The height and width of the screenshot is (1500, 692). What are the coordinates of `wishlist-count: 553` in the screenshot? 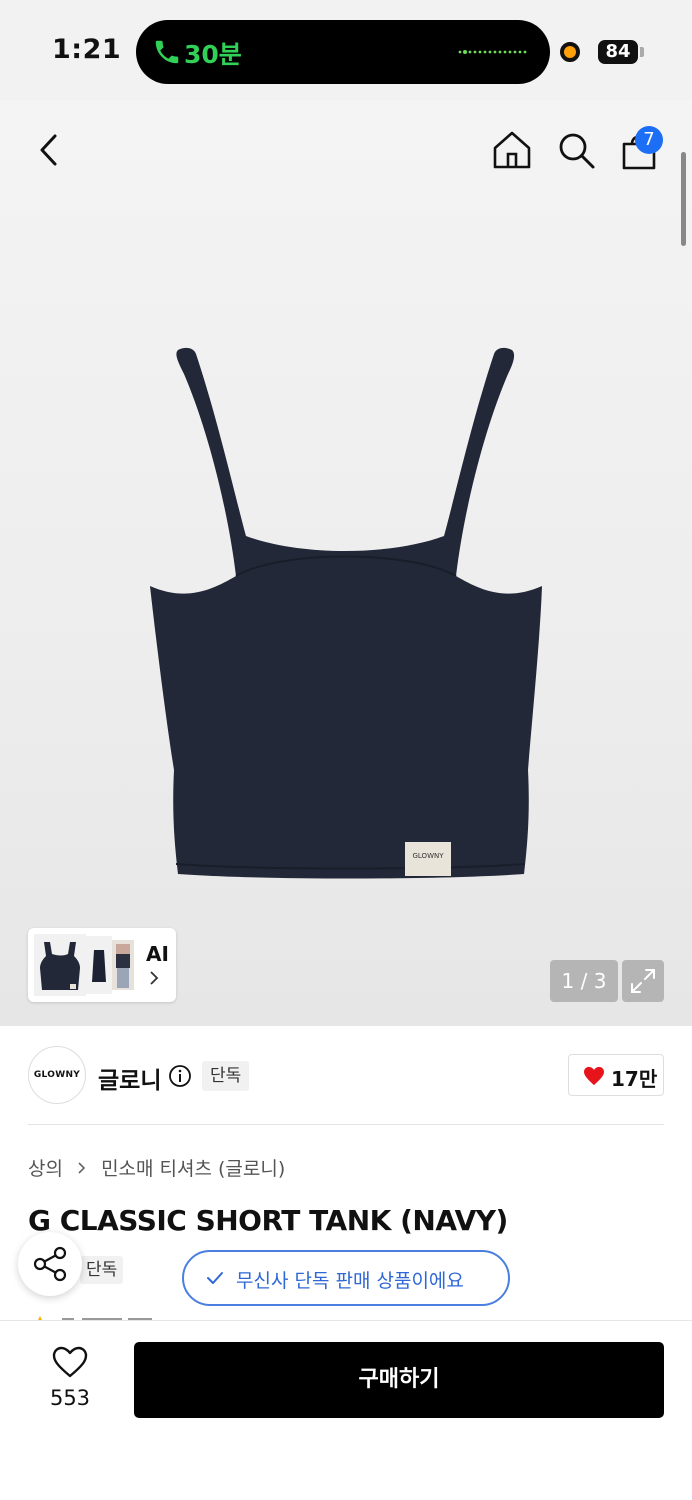 It's located at (70, 1398).